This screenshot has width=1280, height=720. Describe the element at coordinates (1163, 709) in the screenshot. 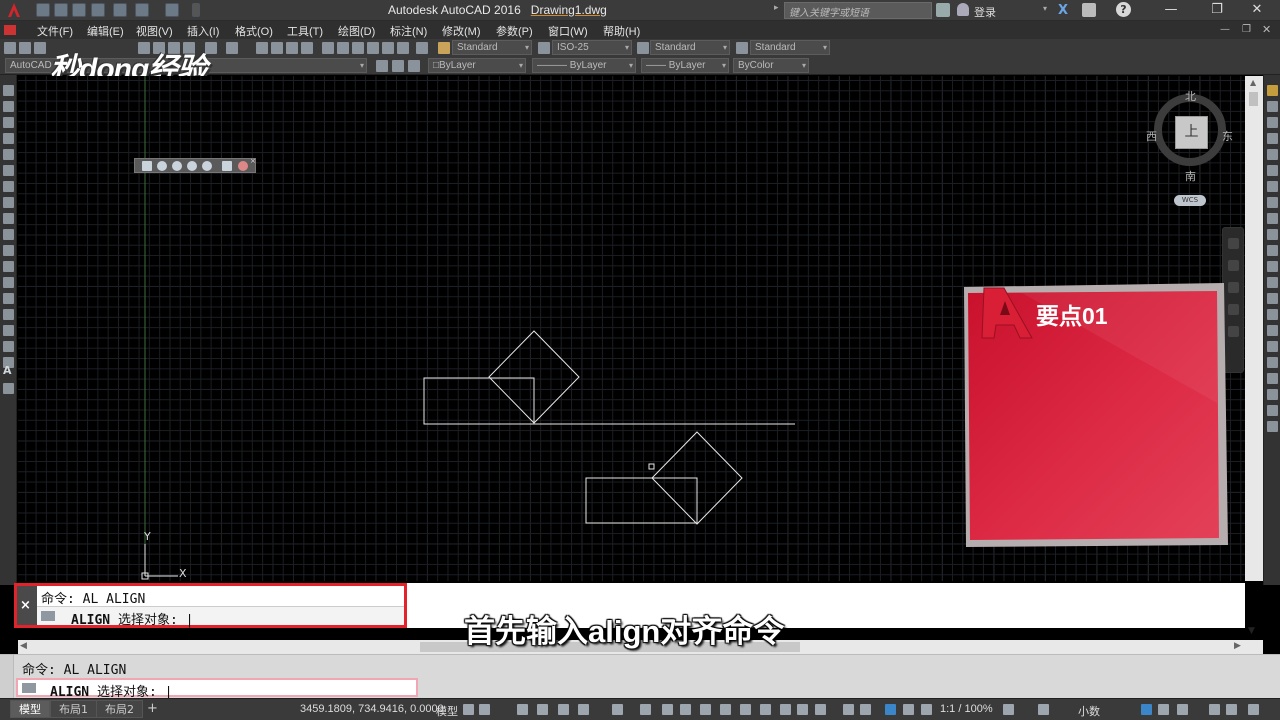

I see `hardware-acceleration-icon` at that location.